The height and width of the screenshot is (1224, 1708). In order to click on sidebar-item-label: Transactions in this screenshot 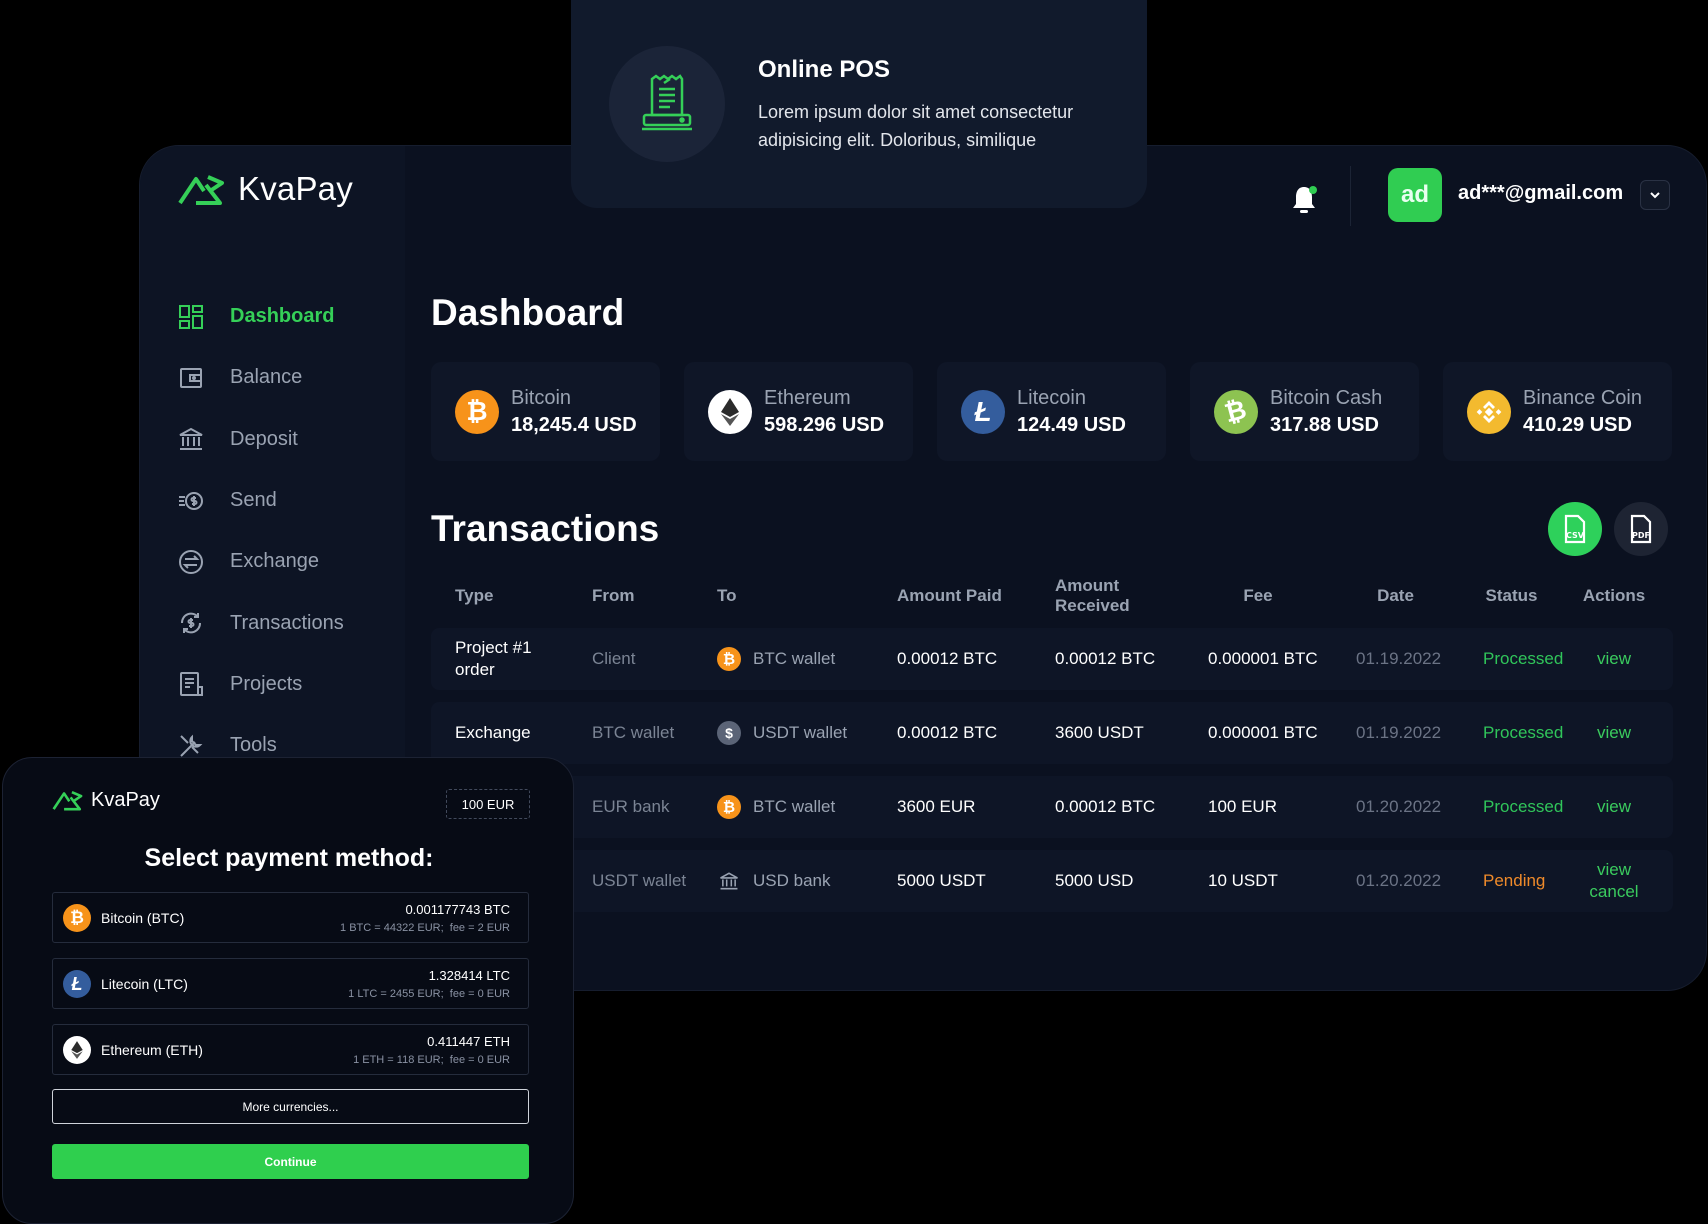, I will do `click(287, 622)`.